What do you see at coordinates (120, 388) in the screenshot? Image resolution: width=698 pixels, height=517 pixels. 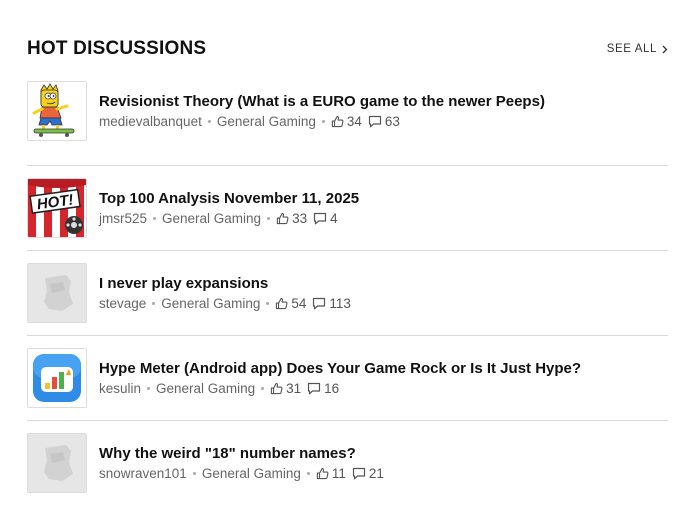 I see `thread-author: kesulin` at bounding box center [120, 388].